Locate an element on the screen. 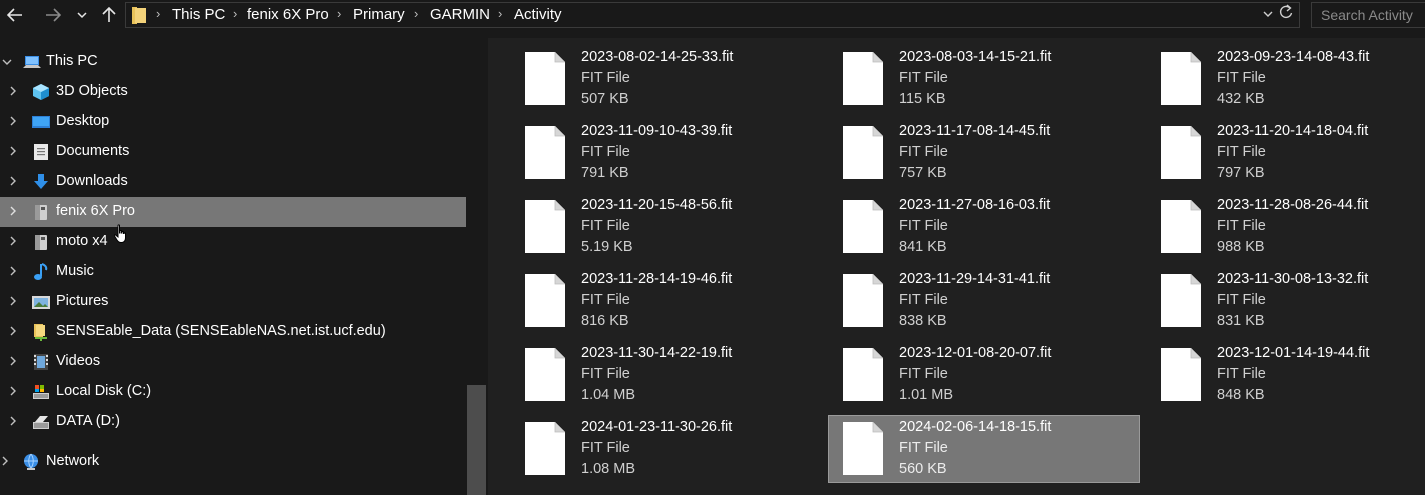 The width and height of the screenshot is (1425, 495). music-icon is located at coordinates (41, 271).